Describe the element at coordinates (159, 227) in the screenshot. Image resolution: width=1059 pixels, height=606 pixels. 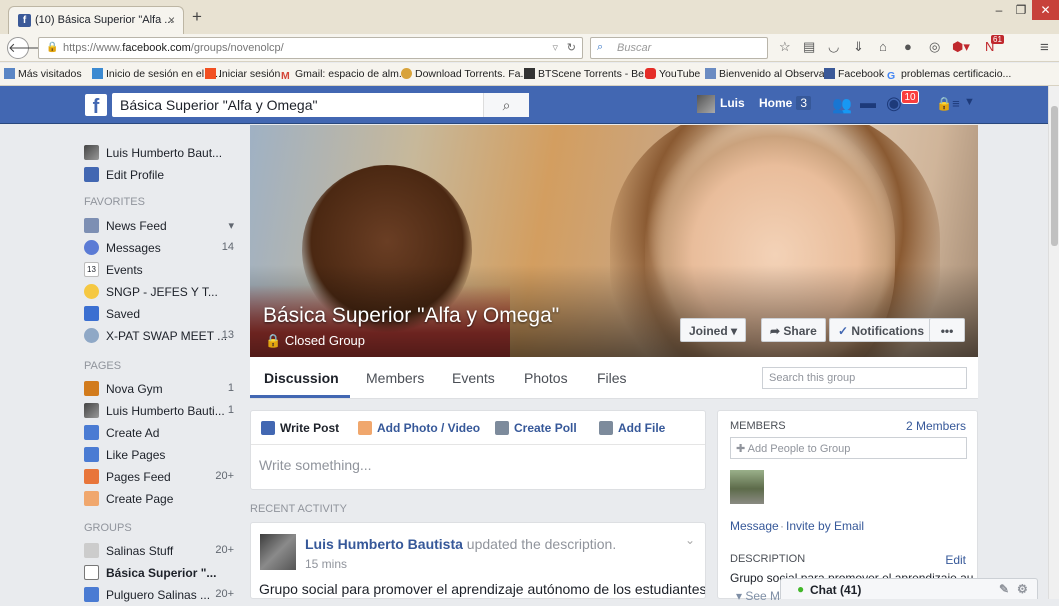
I see `sidebar-item-news-feed: News Feed ▾` at that location.